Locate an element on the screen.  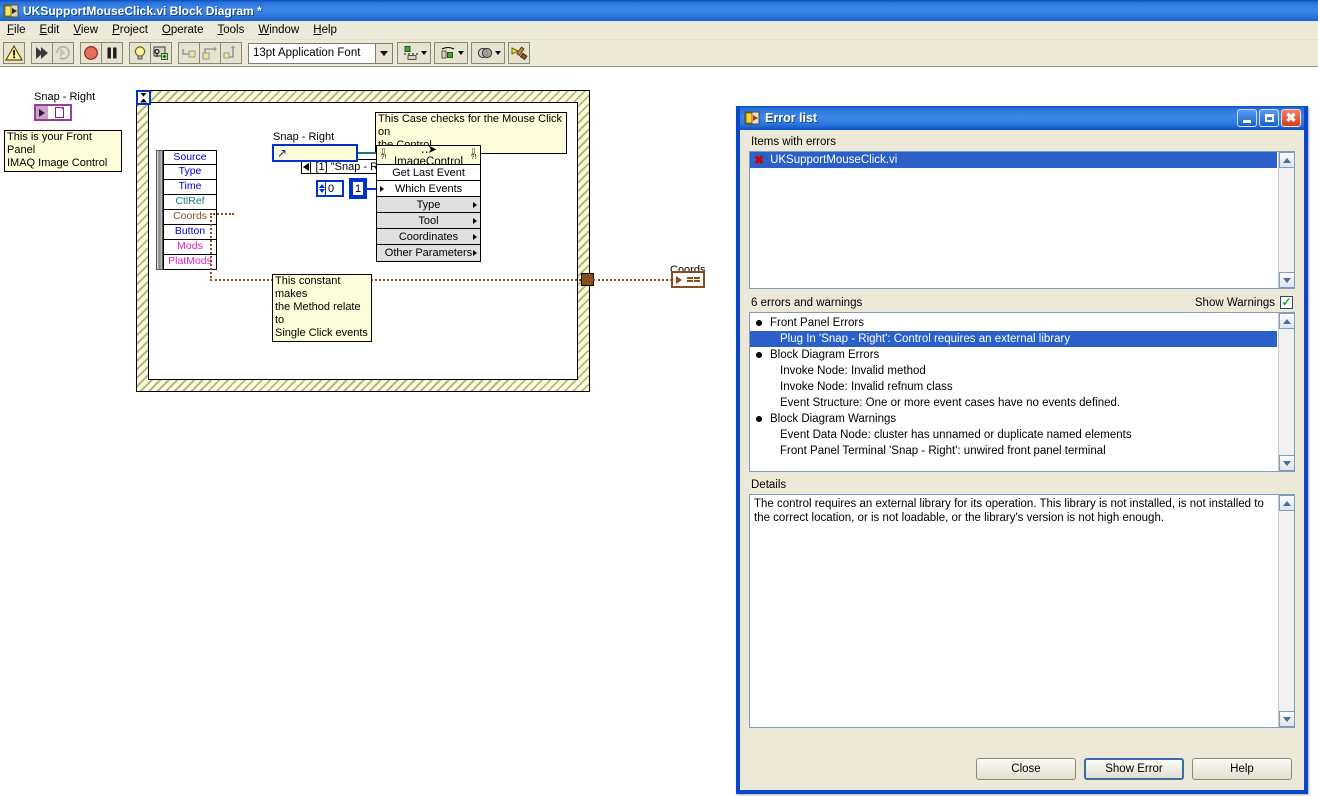
menu-window: Window is located at coordinates (278, 30).